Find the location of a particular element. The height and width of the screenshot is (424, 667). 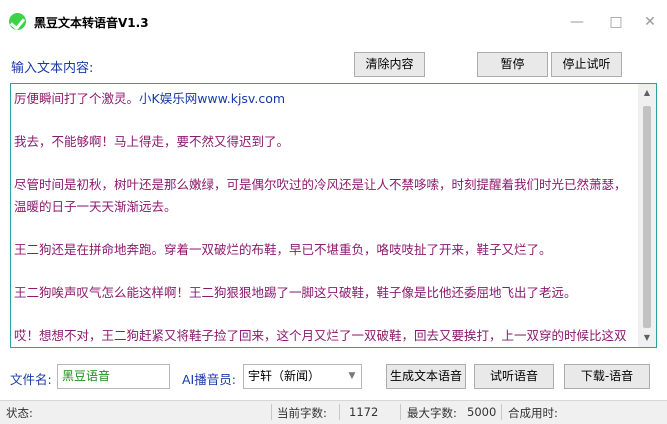

app-check-icon is located at coordinates (17, 21).